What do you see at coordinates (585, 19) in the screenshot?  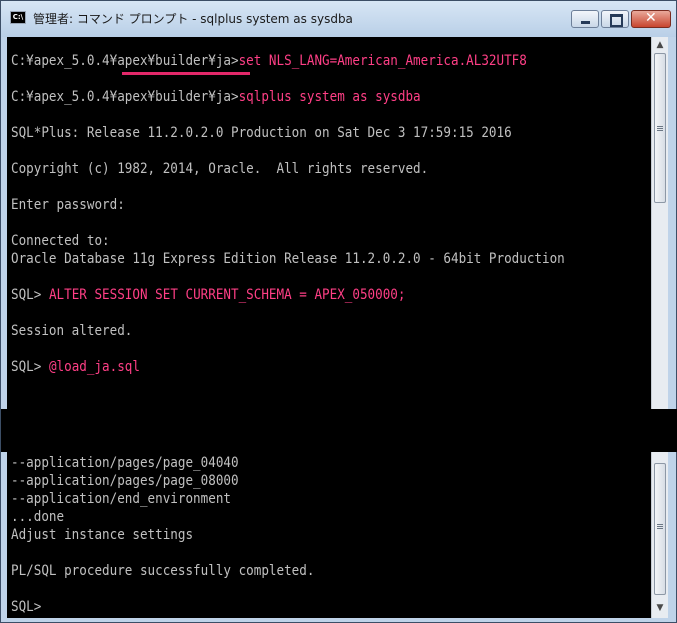 I see `minimize-button` at bounding box center [585, 19].